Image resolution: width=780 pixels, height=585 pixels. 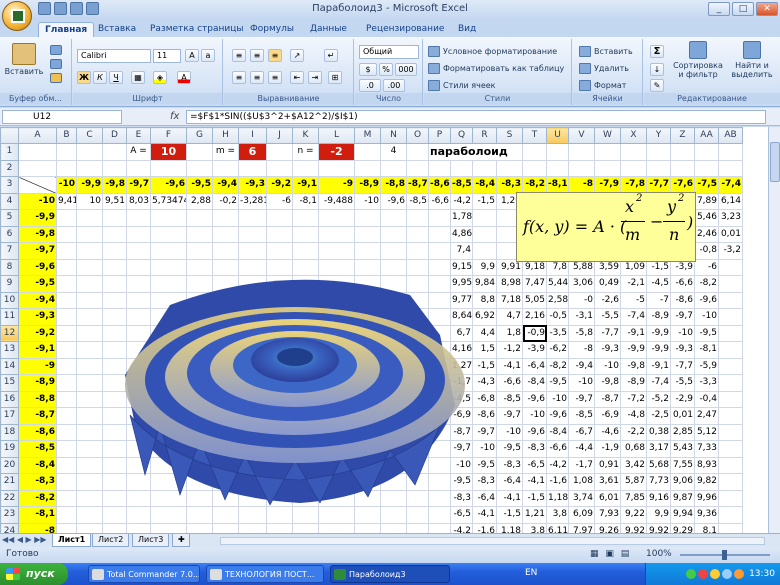 I want to click on value-cell: -1,5, so click(x=509, y=515).